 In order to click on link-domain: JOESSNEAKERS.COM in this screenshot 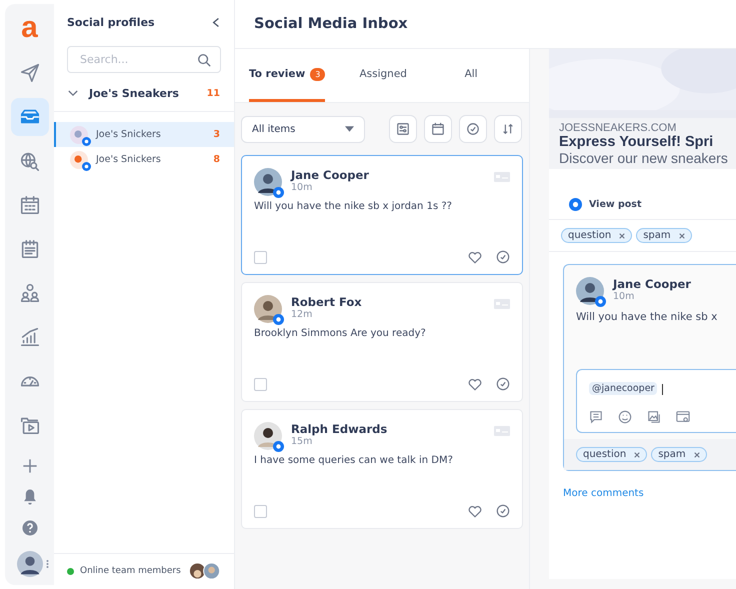, I will do `click(618, 128)`.